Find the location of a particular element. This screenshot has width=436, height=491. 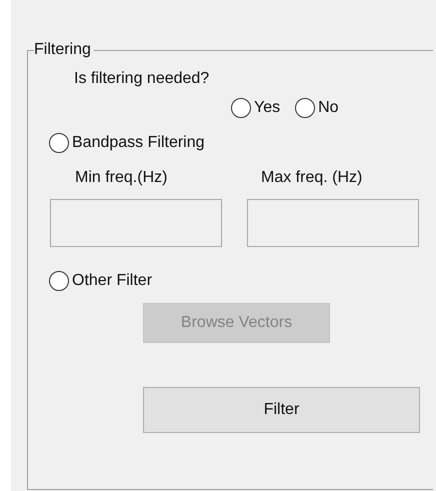

filter-button: Filter is located at coordinates (281, 410).